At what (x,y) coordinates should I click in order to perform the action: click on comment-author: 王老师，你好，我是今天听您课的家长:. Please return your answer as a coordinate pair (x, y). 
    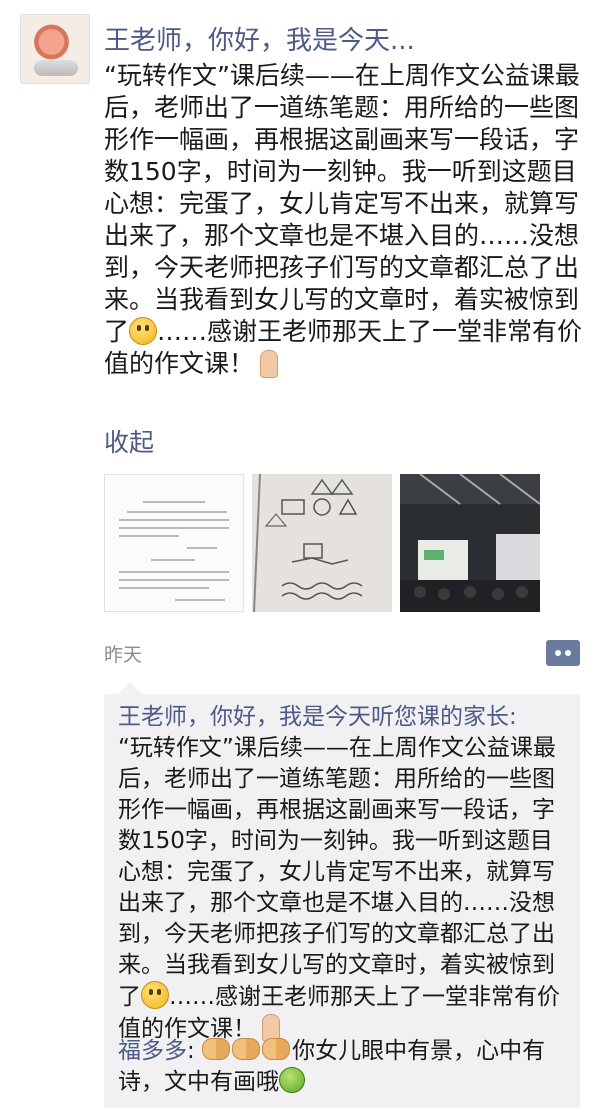
    Looking at the image, I should click on (317, 717).